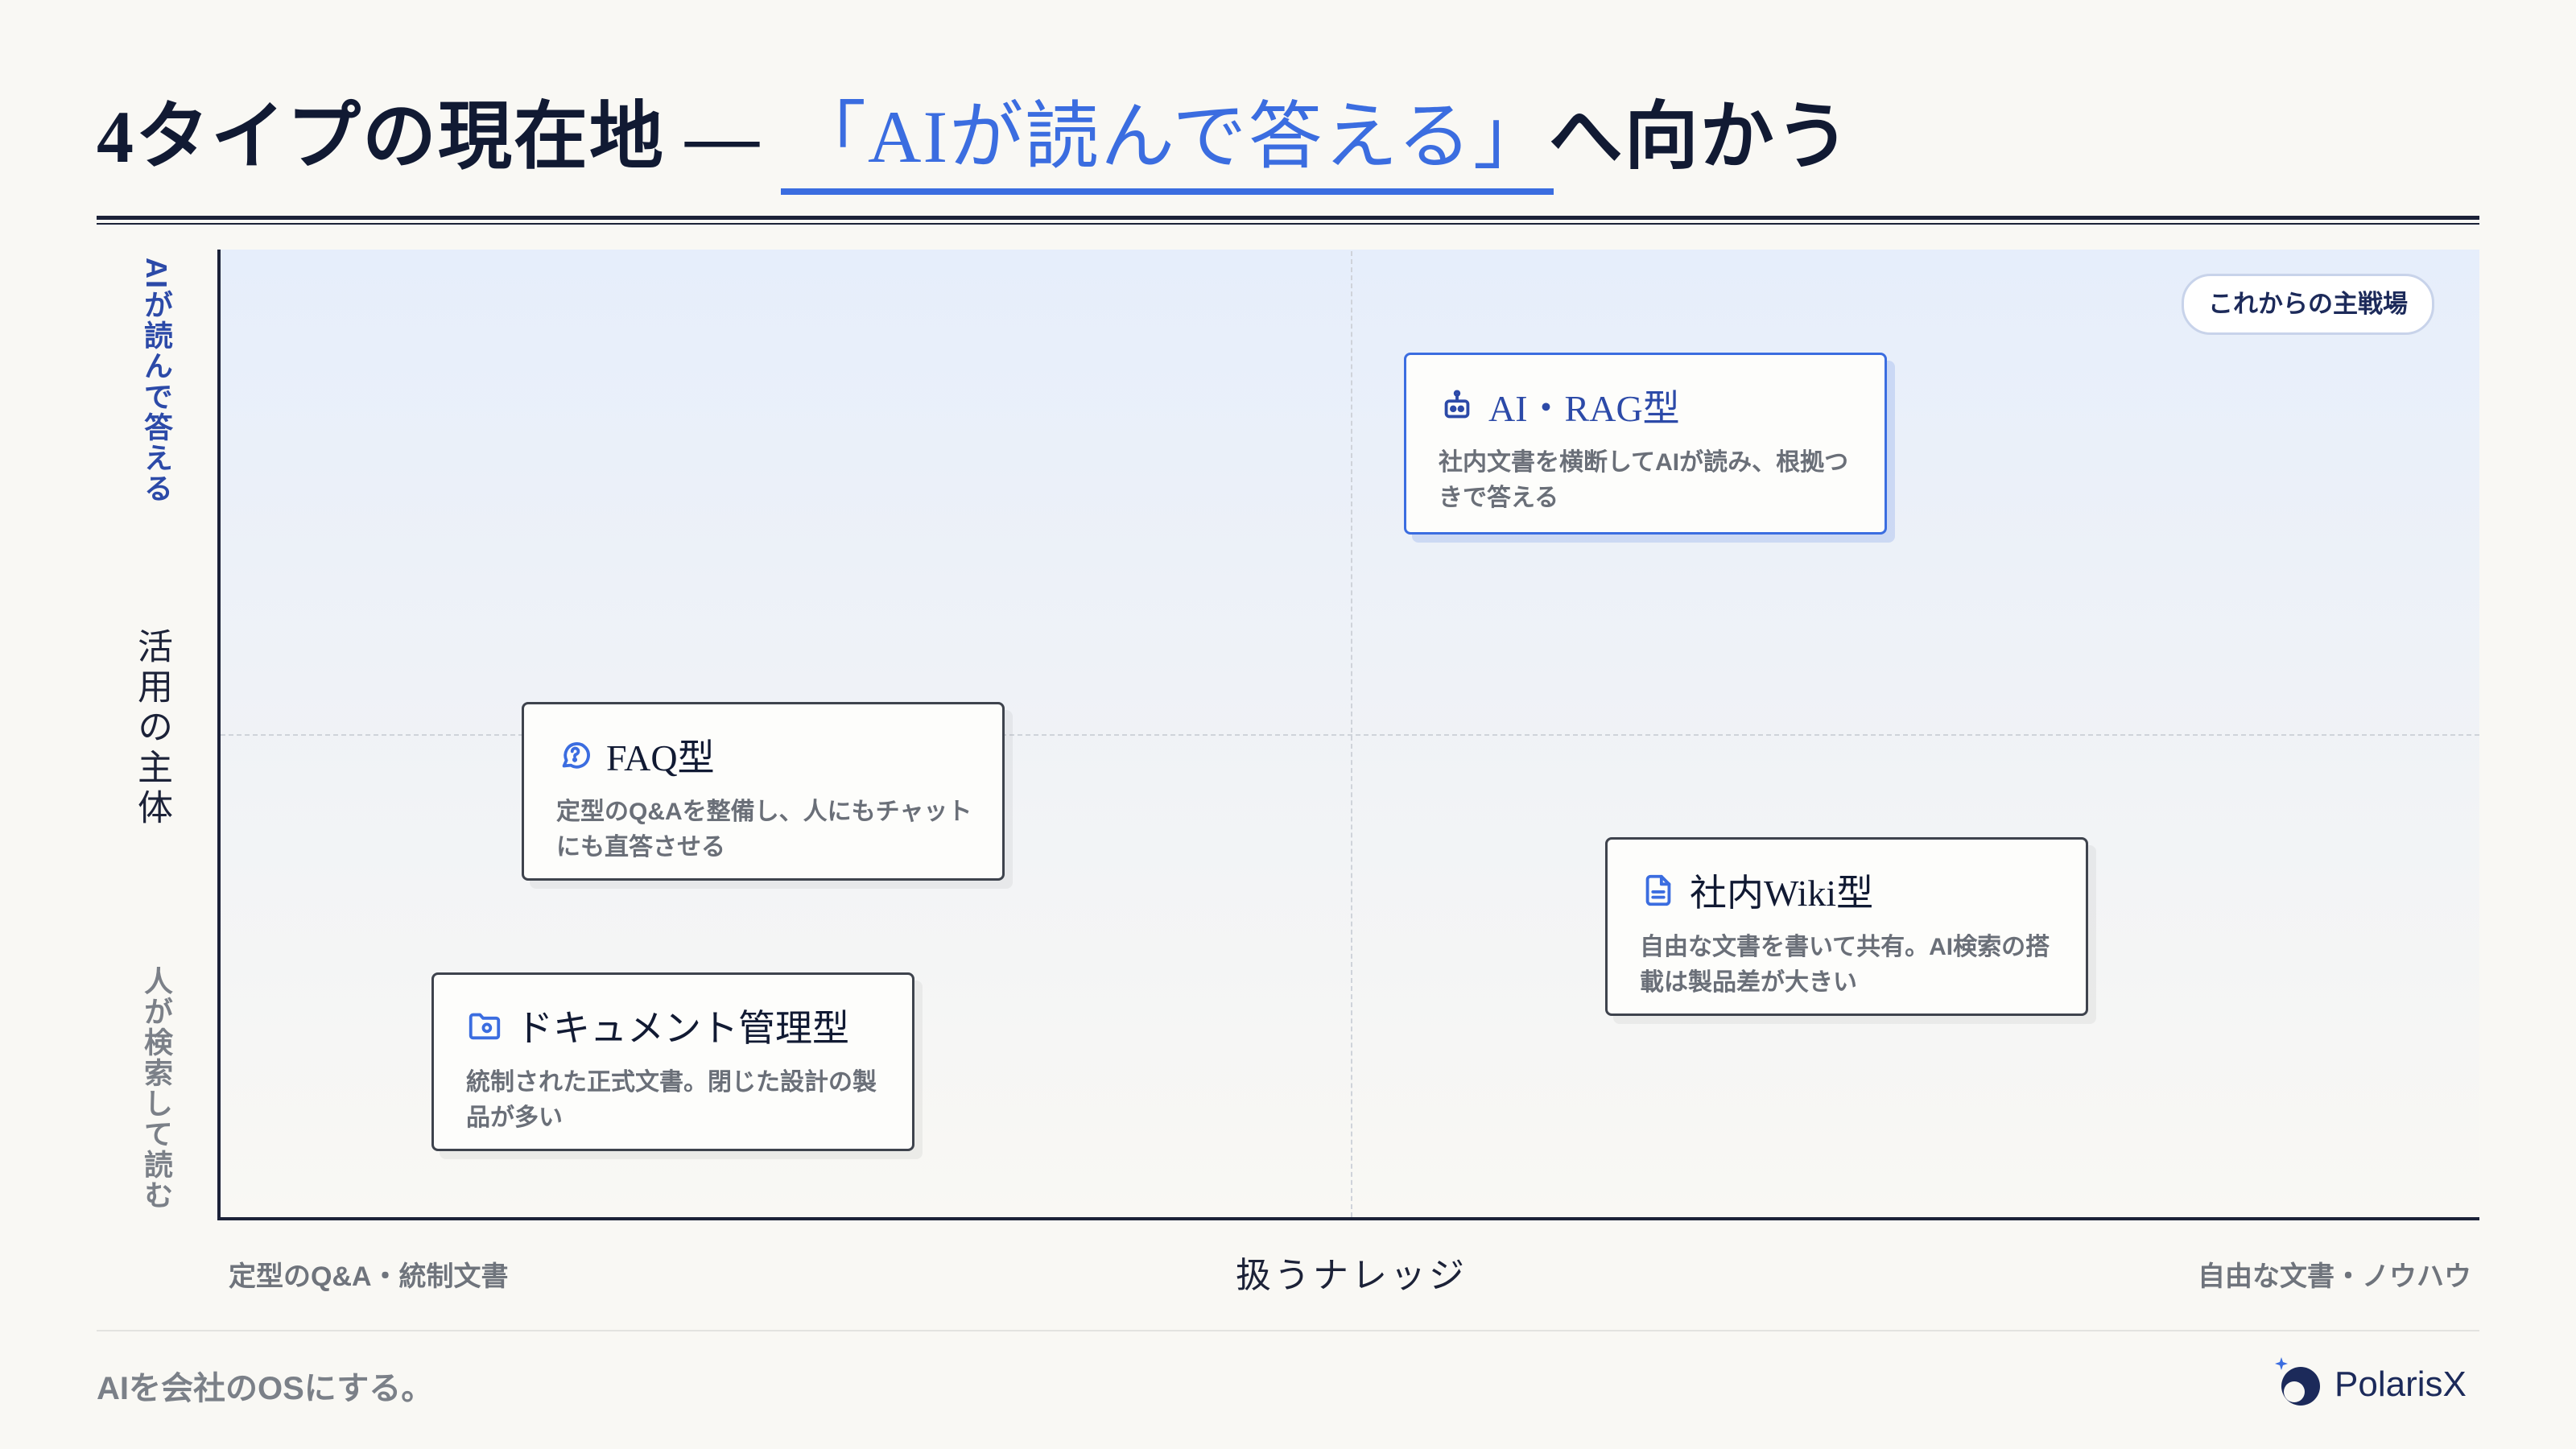  Describe the element at coordinates (682, 1028) in the screenshot. I see `doc-management-title: ドキュメント管理型` at that location.